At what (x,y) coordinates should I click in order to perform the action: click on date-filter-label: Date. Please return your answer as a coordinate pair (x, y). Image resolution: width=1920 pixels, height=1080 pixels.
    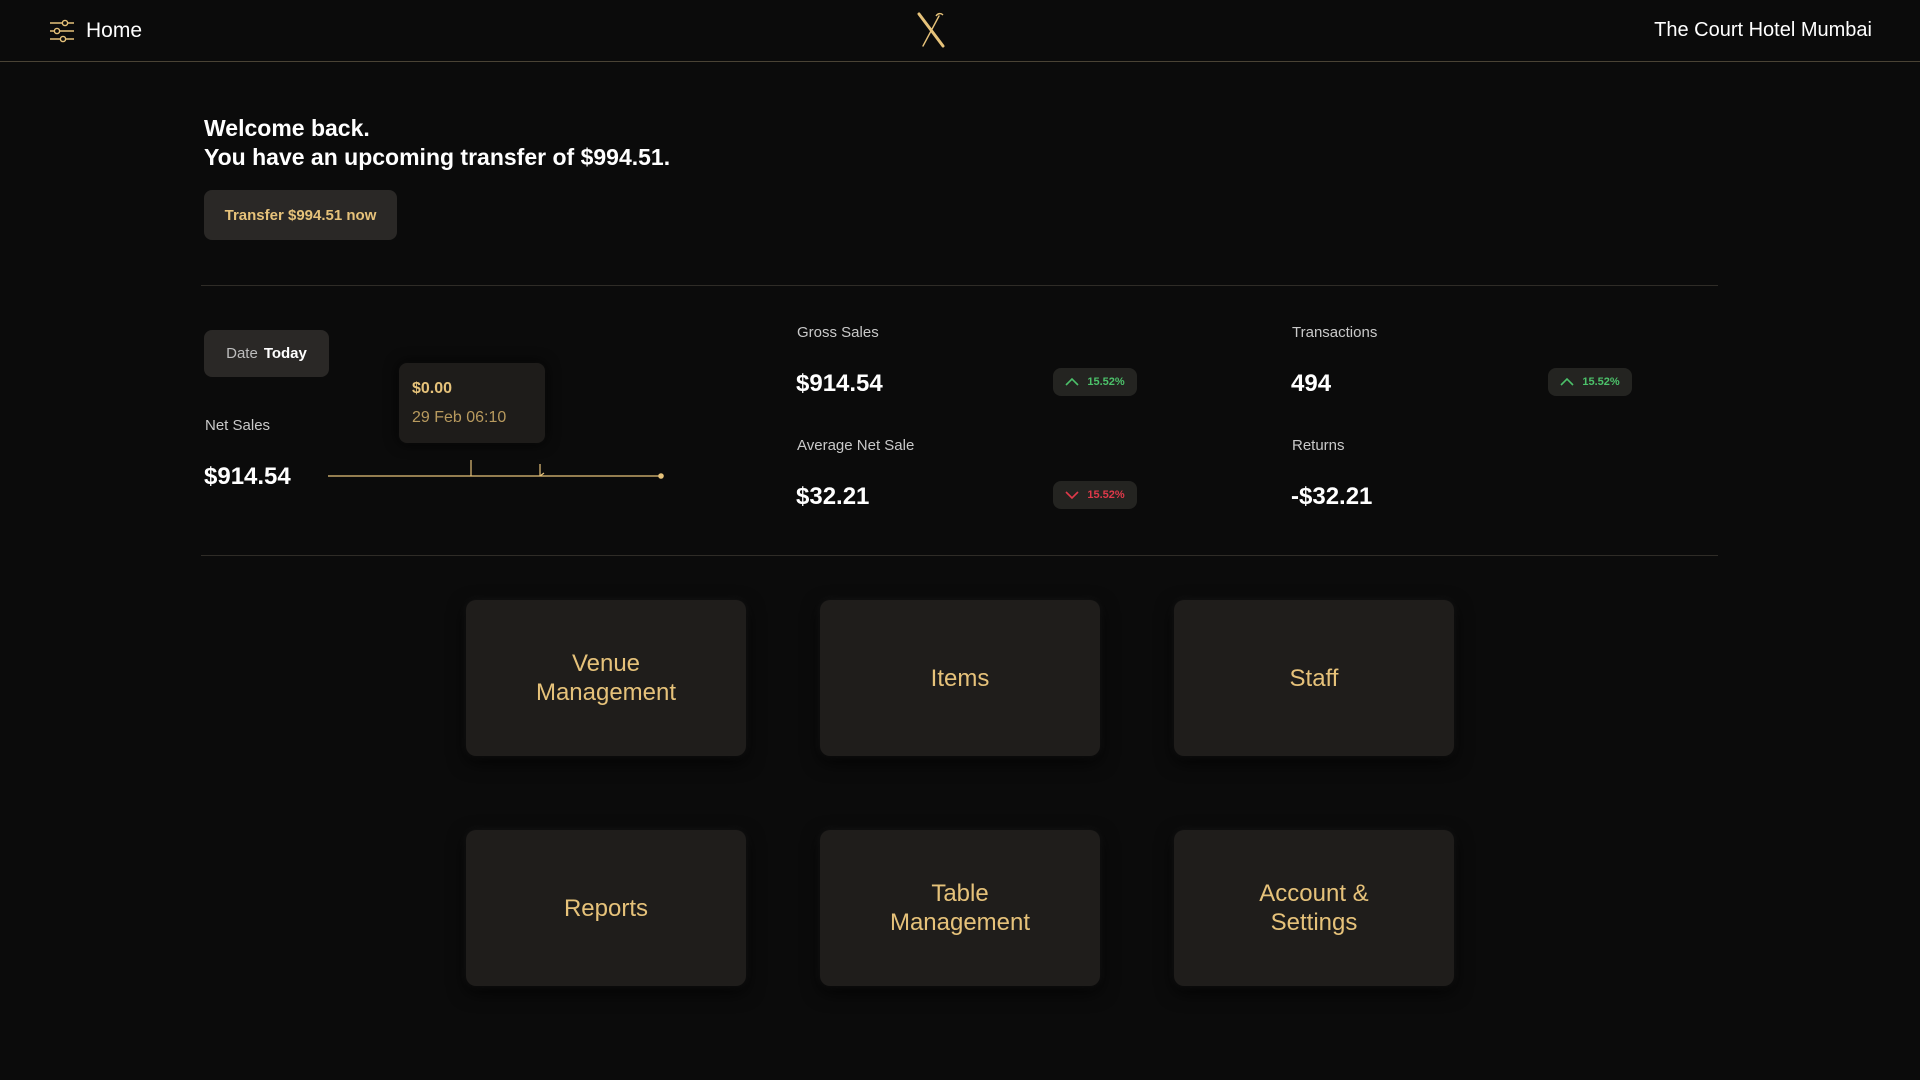
    Looking at the image, I should click on (242, 353).